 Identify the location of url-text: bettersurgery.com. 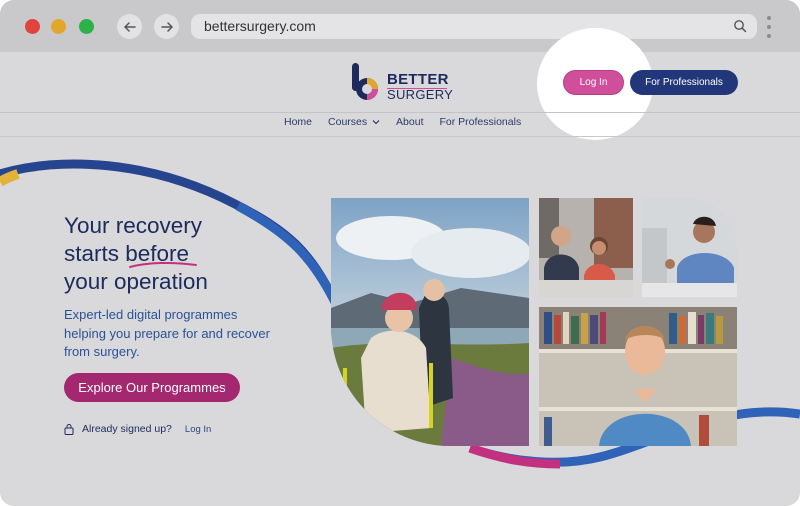
(260, 26).